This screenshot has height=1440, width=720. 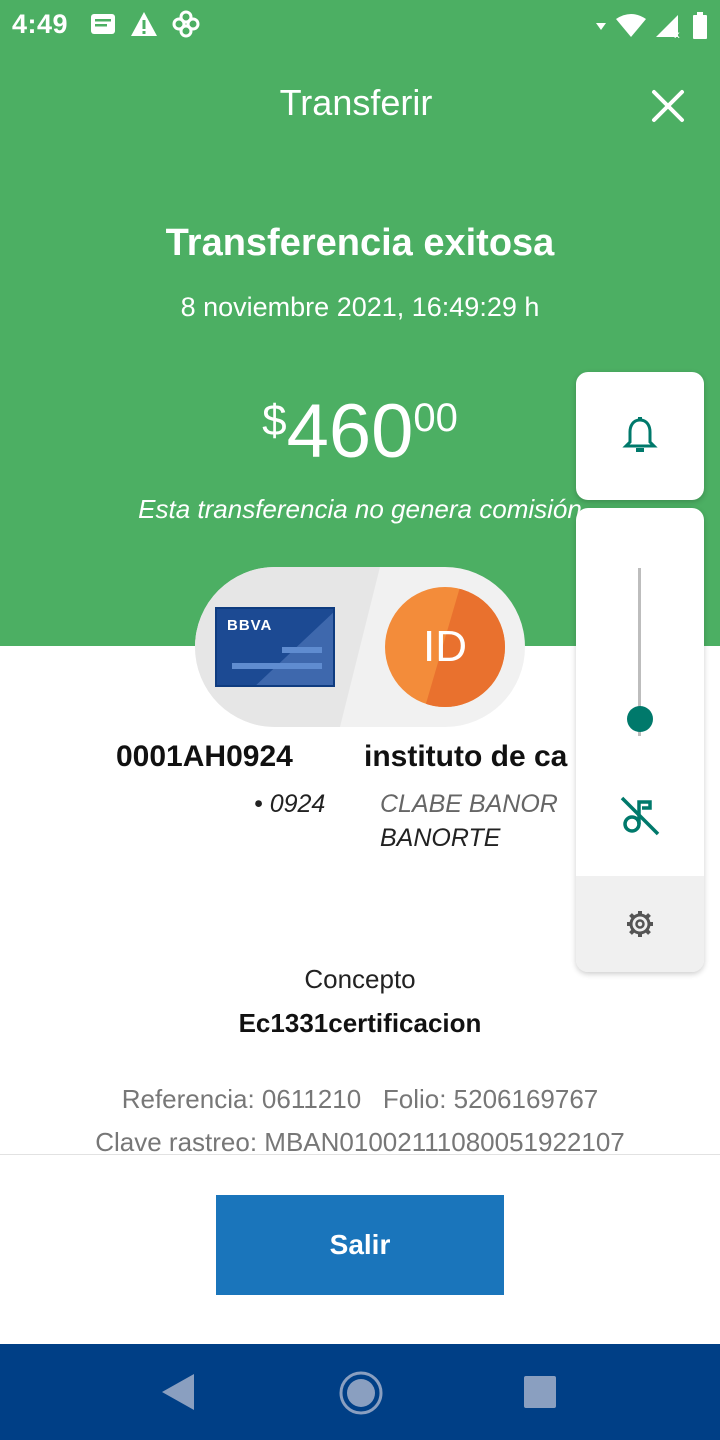 I want to click on status-icons-right: x, so click(x=652, y=26).